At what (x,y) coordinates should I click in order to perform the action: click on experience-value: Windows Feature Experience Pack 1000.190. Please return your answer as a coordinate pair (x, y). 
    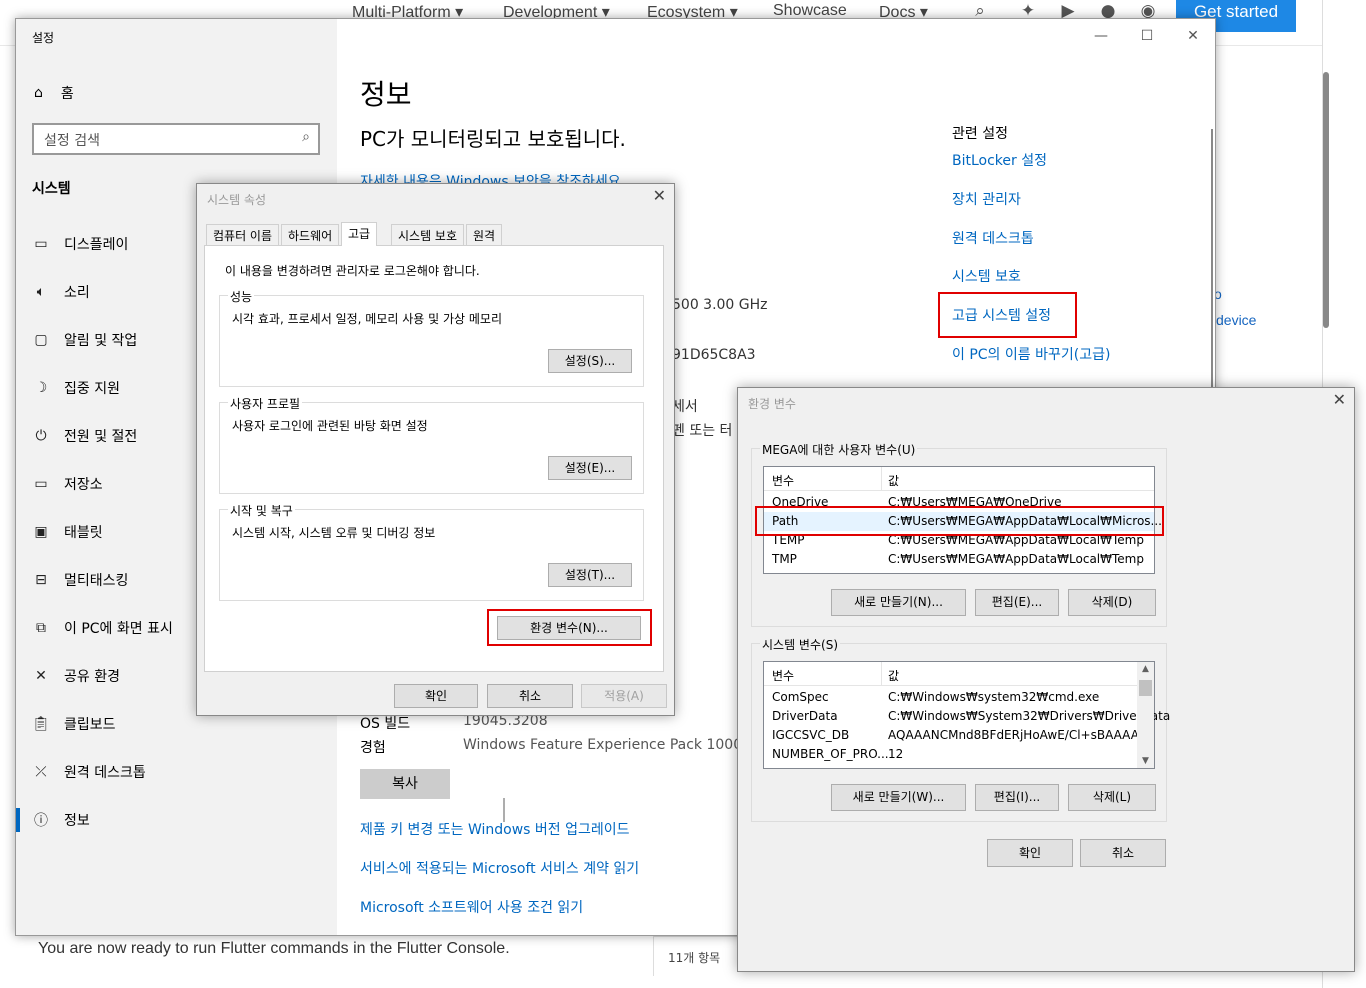
    Looking at the image, I should click on (618, 745).